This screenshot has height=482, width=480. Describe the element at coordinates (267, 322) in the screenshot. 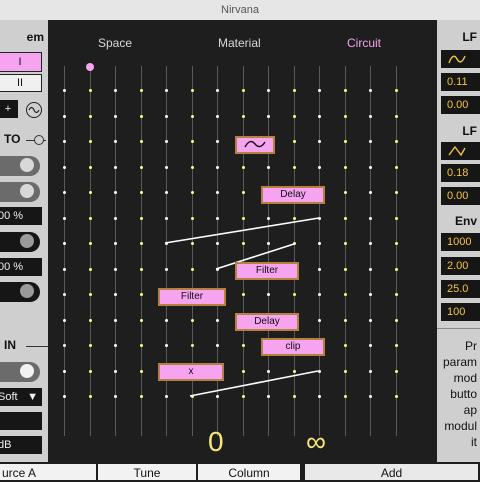

I see `delay-node-2: Delay` at that location.